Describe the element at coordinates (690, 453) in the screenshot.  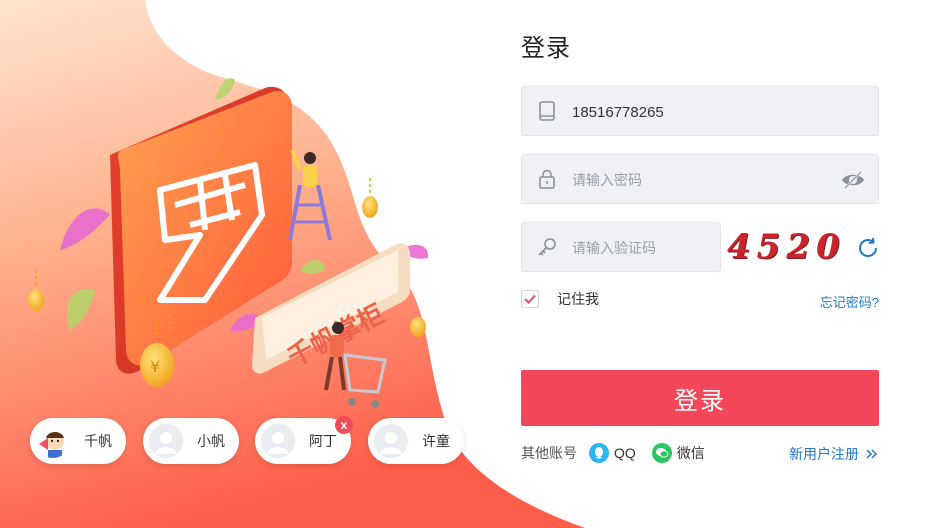
I see `wechat-label: 微信` at that location.